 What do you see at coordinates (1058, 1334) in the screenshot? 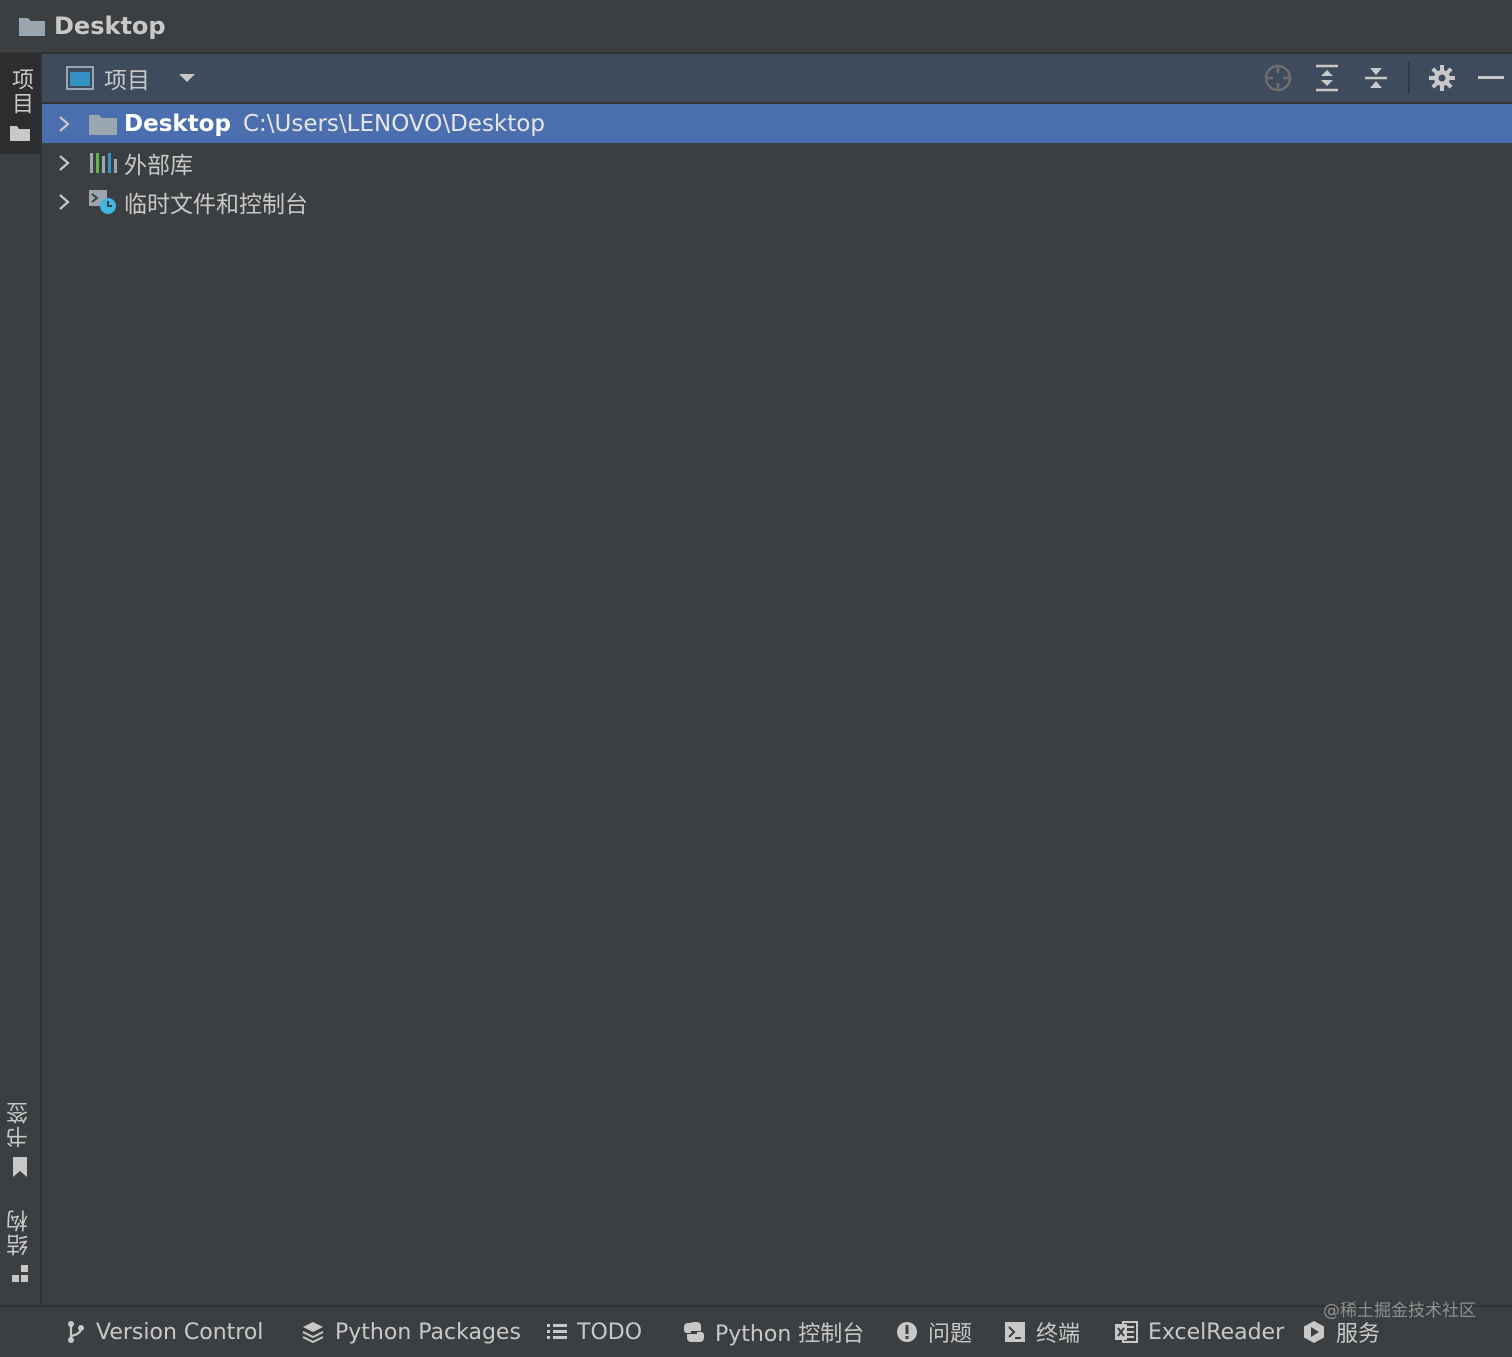
I see `tab-label: 终端` at bounding box center [1058, 1334].